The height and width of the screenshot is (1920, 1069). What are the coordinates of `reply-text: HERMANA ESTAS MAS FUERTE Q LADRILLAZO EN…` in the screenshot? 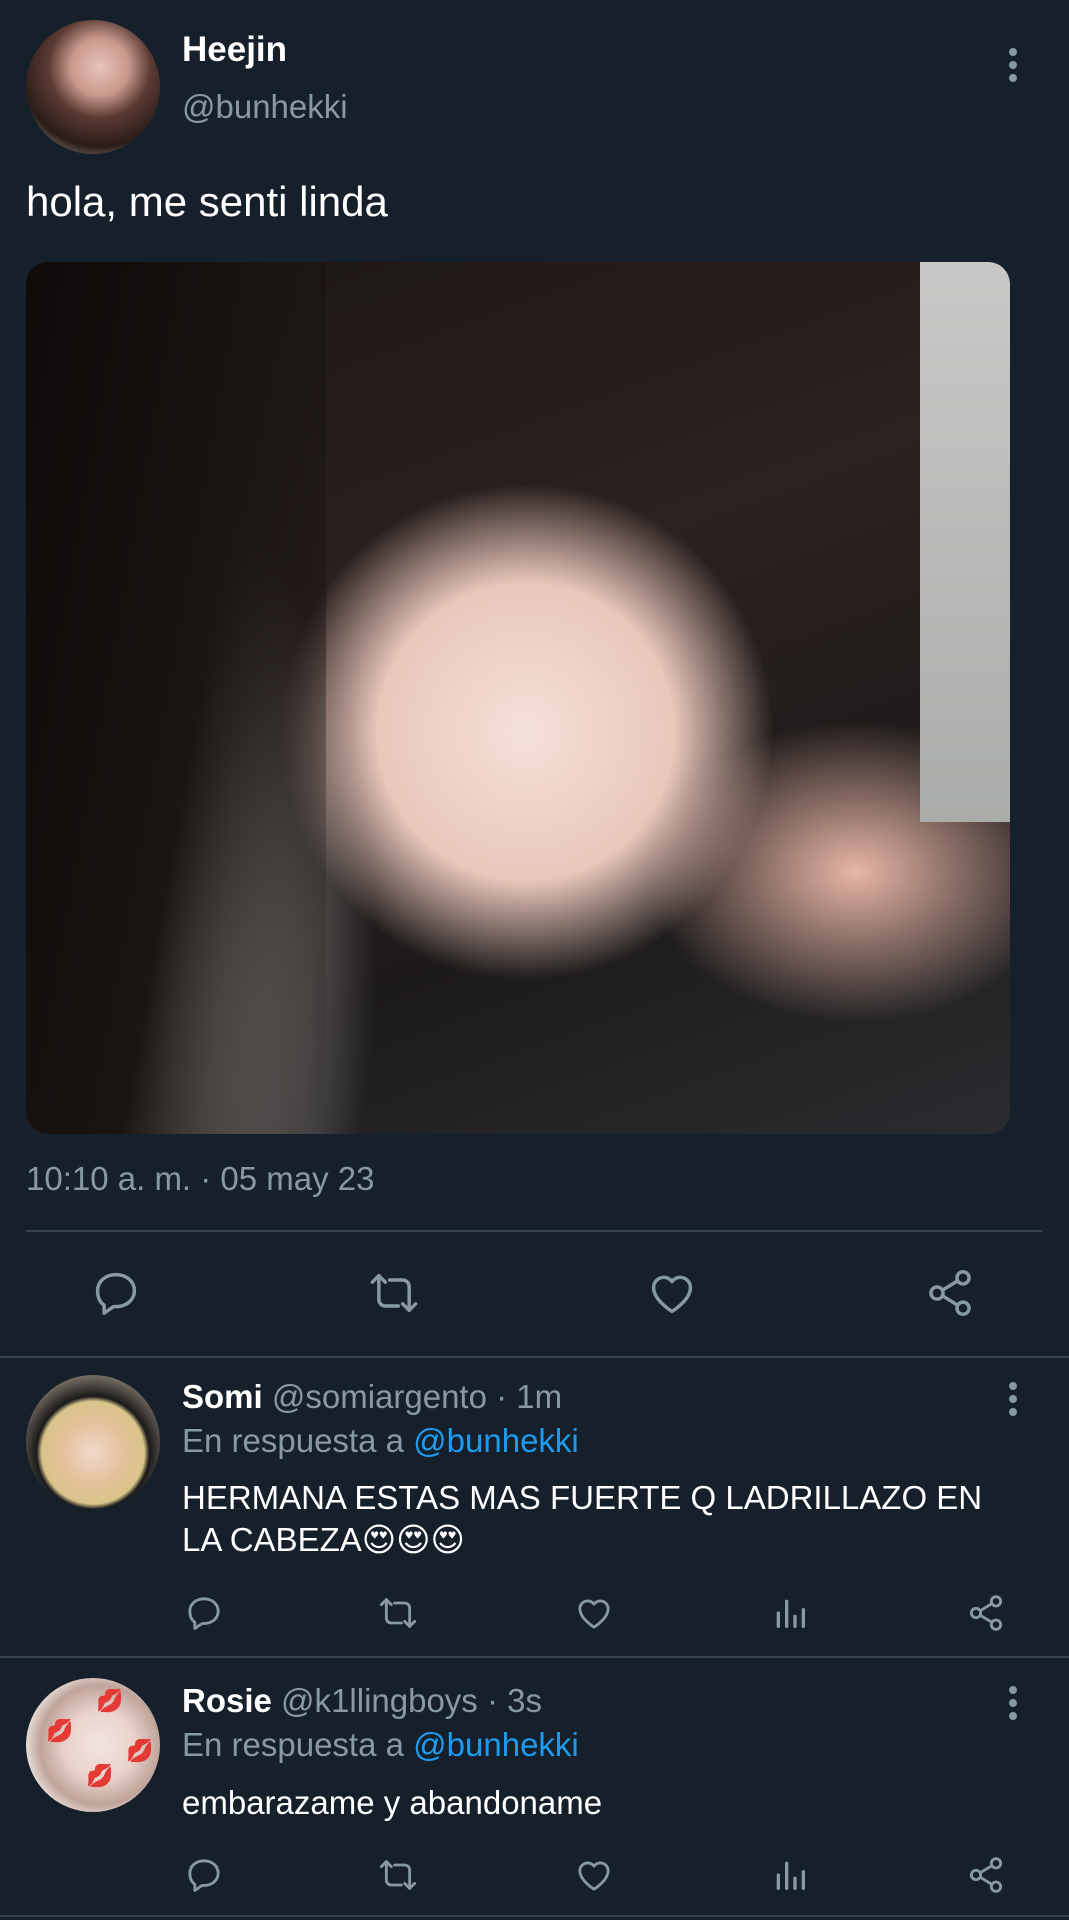 It's located at (582, 1518).